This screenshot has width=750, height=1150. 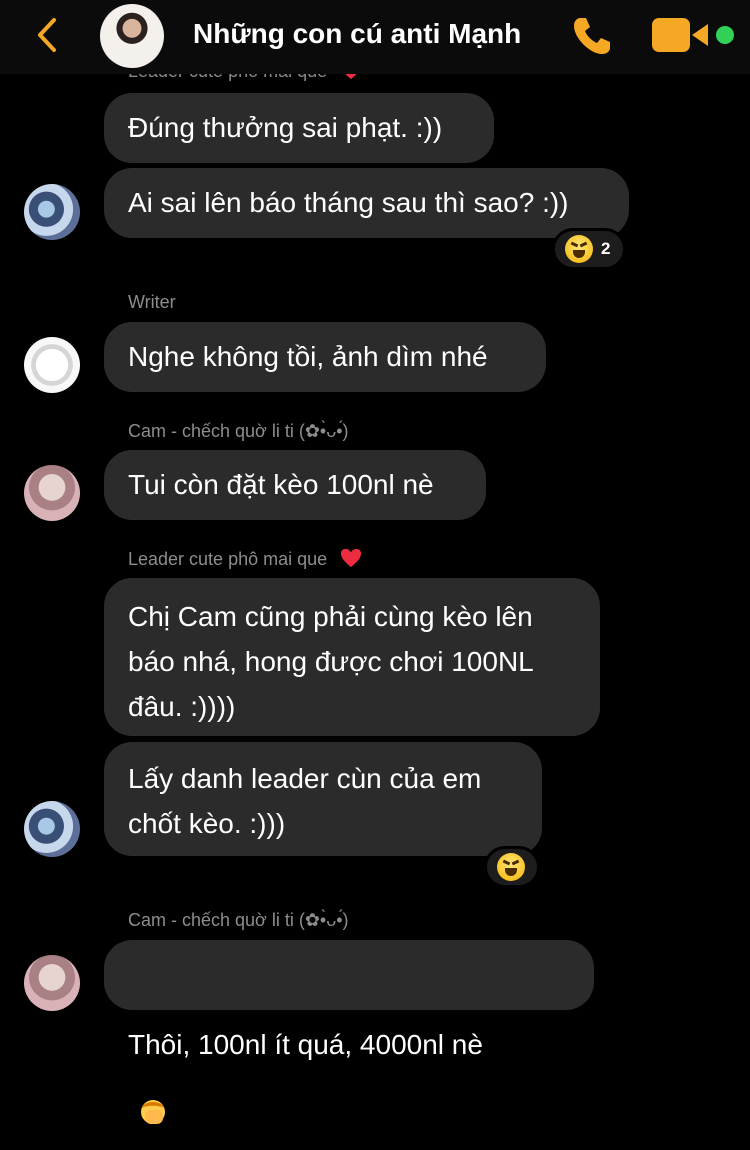 What do you see at coordinates (295, 485) in the screenshot?
I see `message-bubble: Tui còn đặt kèo 100nl nè` at bounding box center [295, 485].